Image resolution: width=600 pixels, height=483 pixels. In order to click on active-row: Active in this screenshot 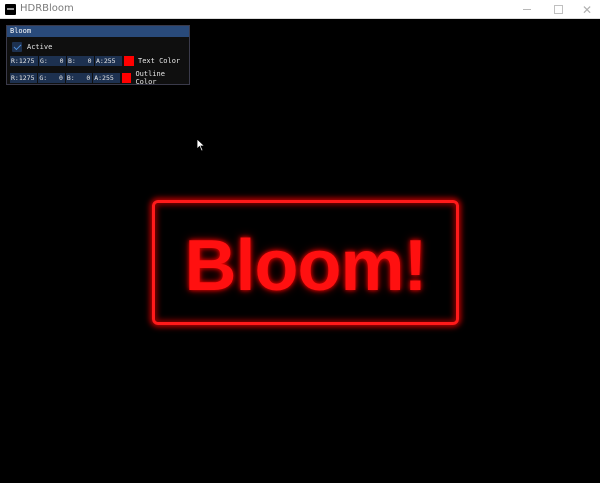, I will do `click(32, 47)`.